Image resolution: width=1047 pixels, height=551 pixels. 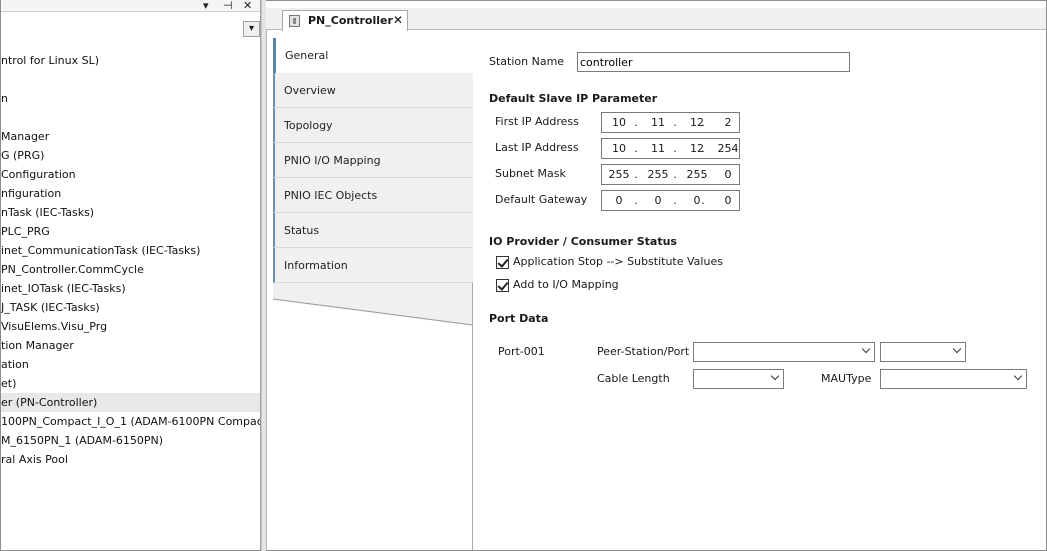 What do you see at coordinates (308, 125) in the screenshot?
I see `nav-item-label: Topology` at bounding box center [308, 125].